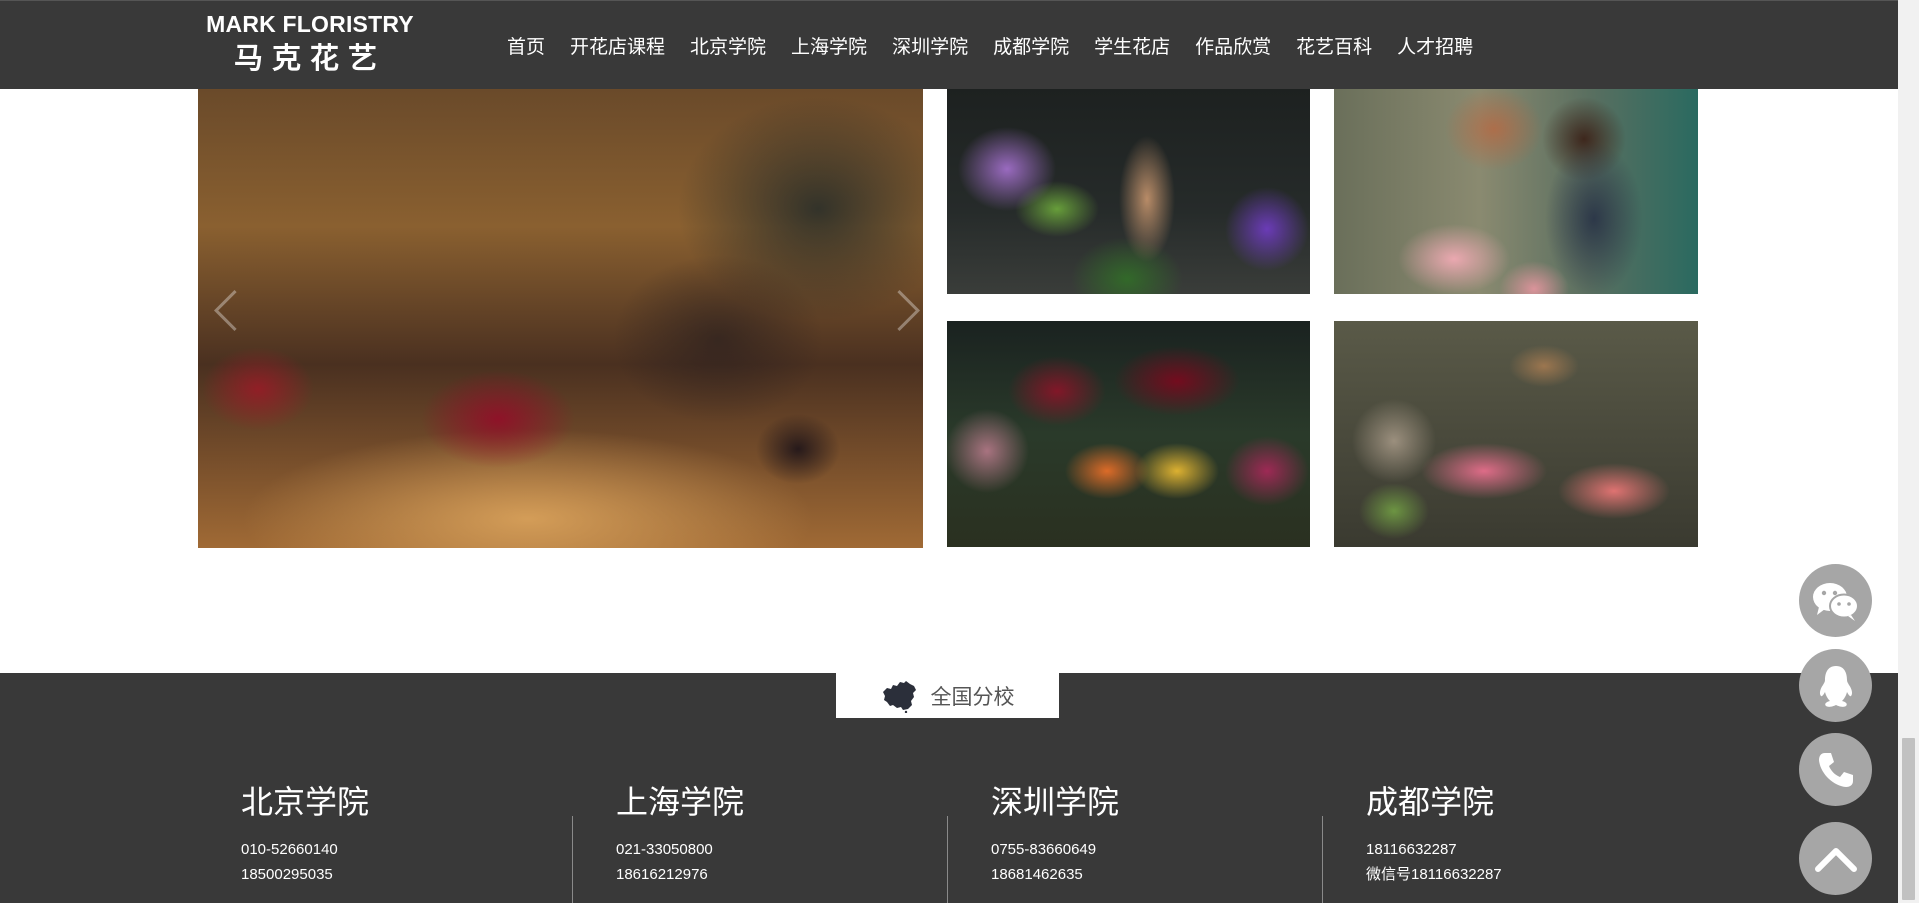 The width and height of the screenshot is (1919, 903). I want to click on nav-item-encyclopedia: 花艺百科, so click(1334, 45).